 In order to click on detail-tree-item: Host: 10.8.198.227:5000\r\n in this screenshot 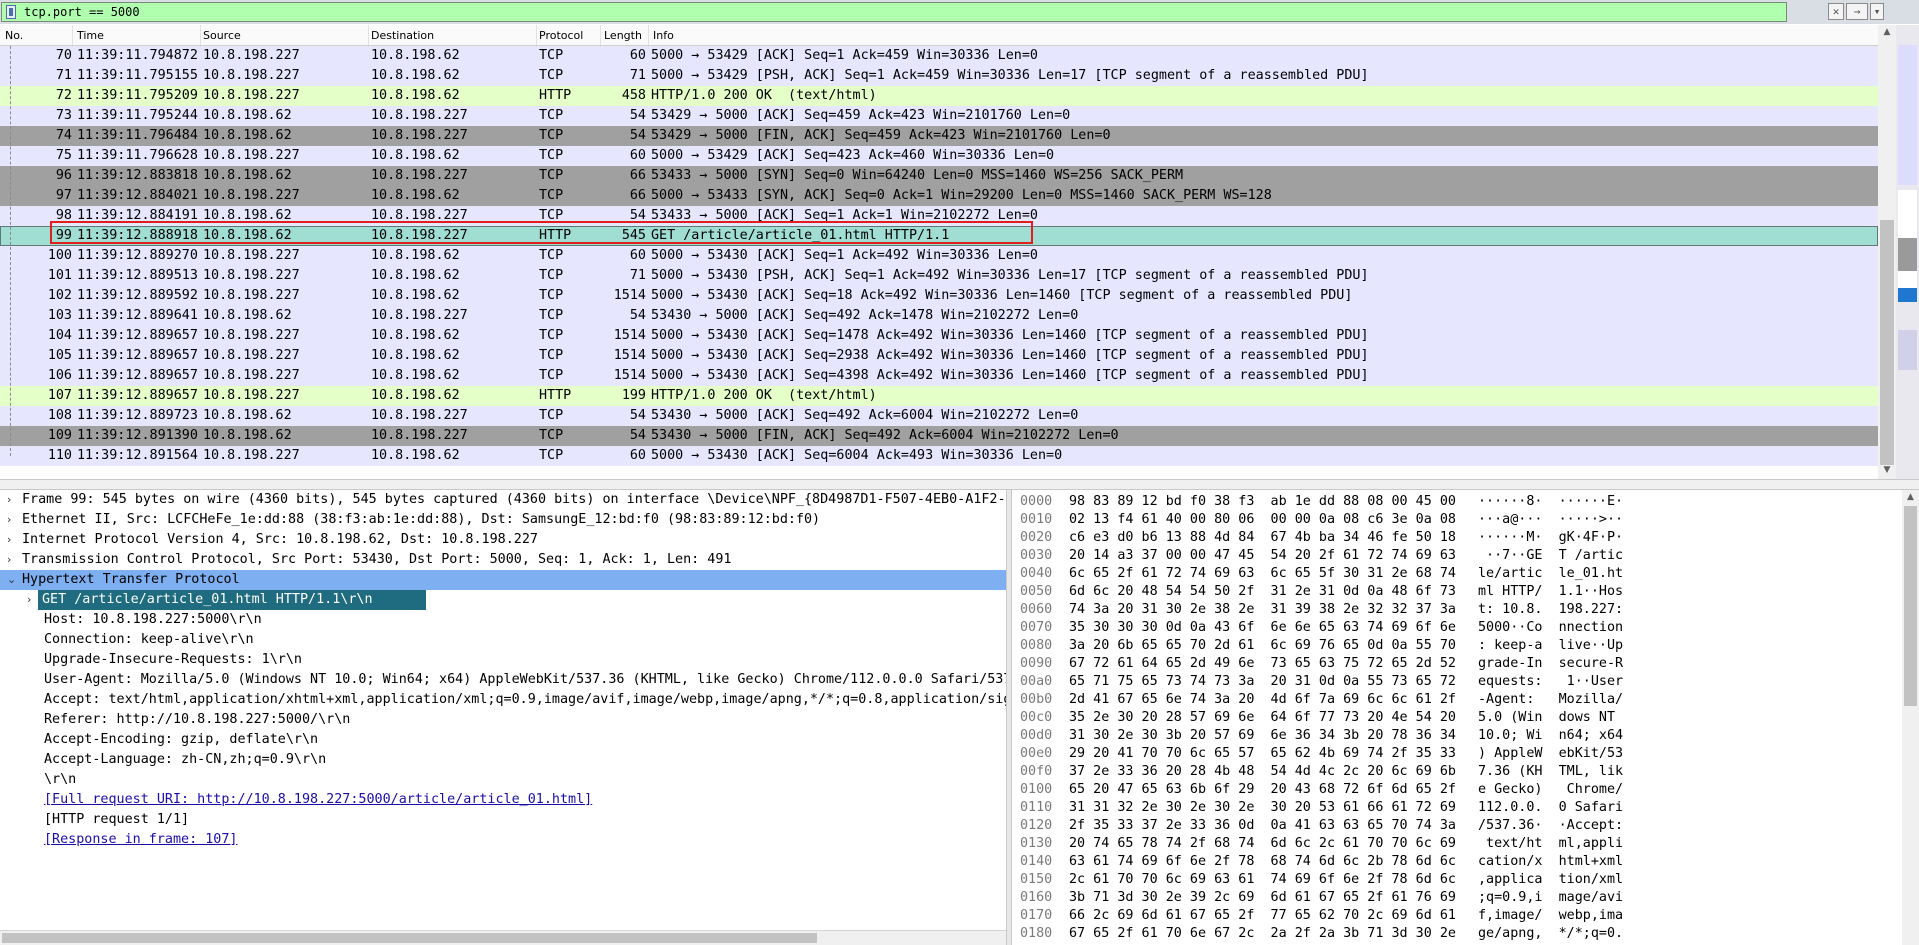, I will do `click(503, 620)`.